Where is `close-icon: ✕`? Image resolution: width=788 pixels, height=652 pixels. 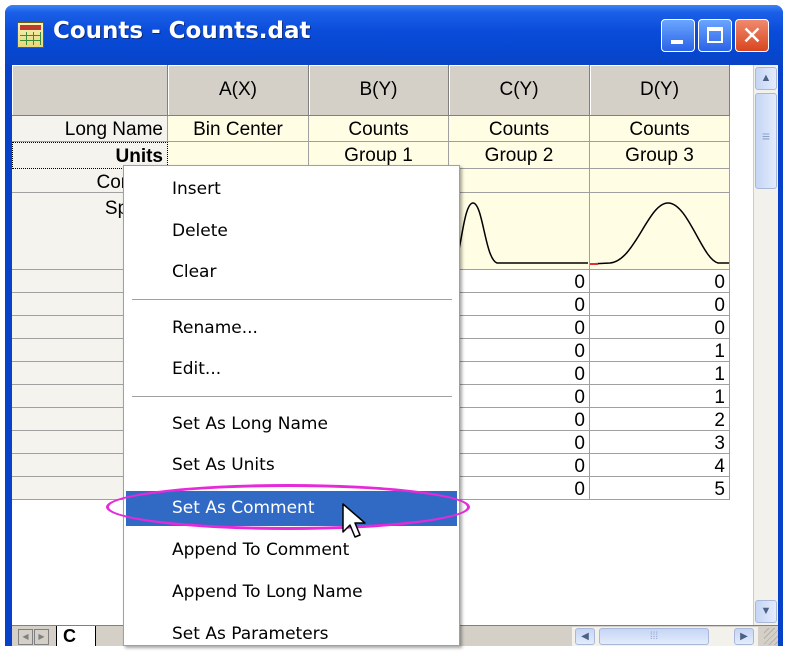
close-icon: ✕ is located at coordinates (752, 35).